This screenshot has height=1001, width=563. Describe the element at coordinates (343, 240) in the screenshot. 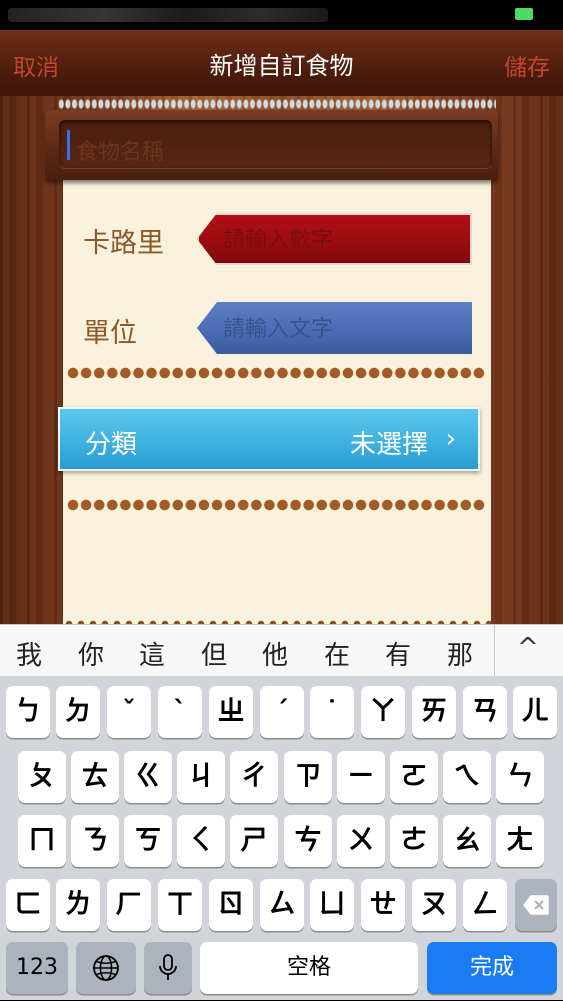

I see `calories-input` at that location.